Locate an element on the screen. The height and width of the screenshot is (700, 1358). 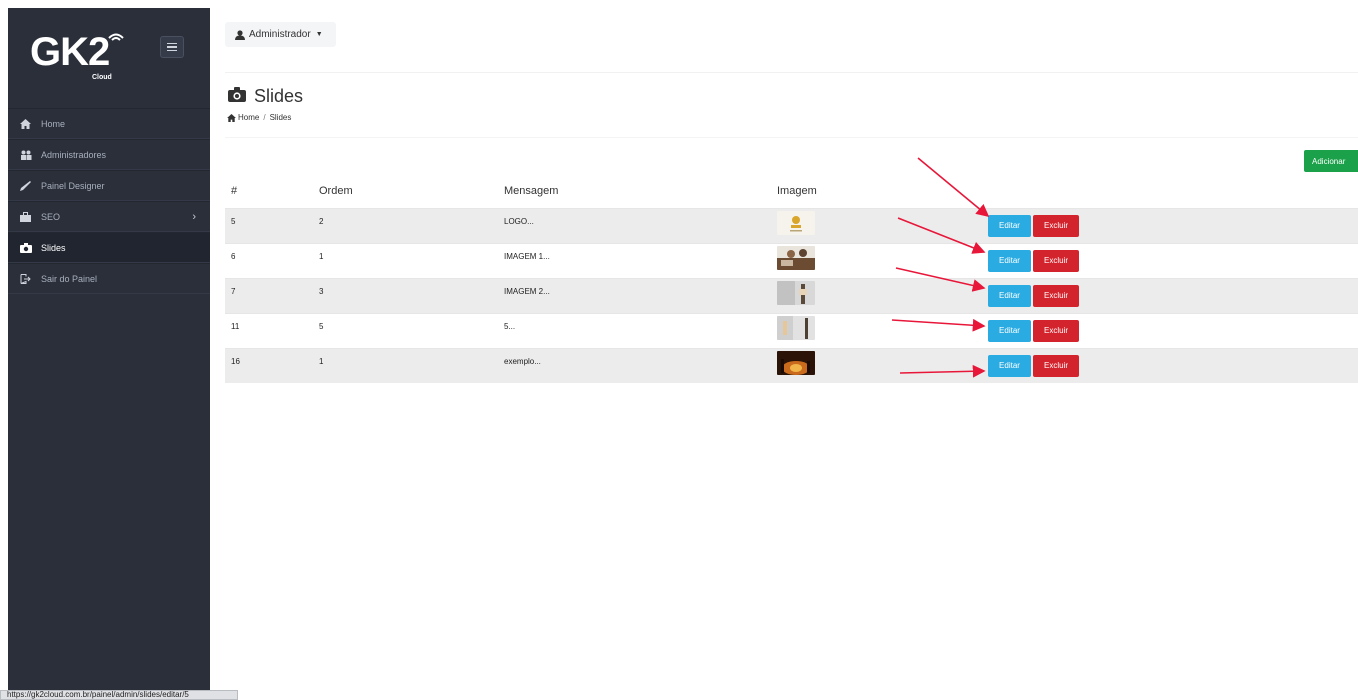
table-row: 5 2 LOGO... Editar Excluir is located at coordinates (791, 225).